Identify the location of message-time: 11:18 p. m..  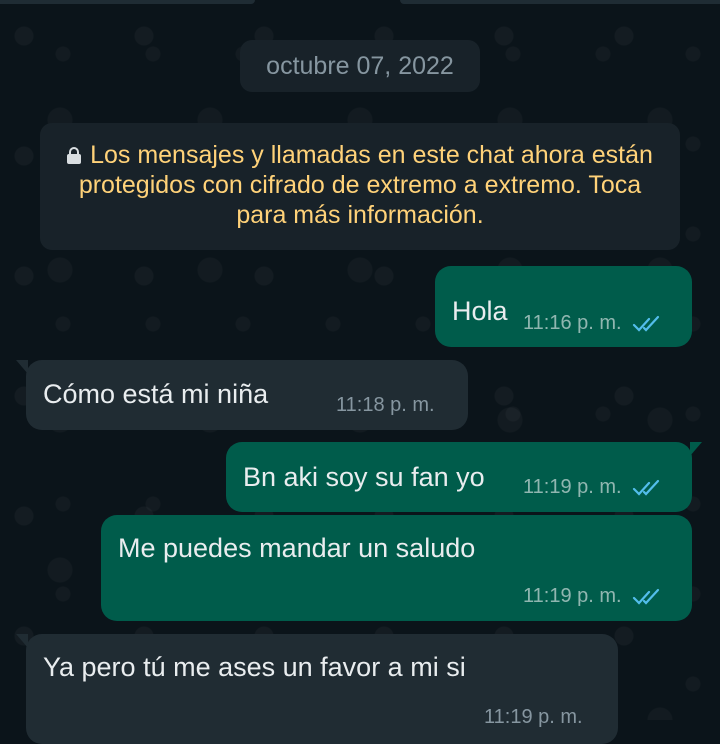
(385, 405).